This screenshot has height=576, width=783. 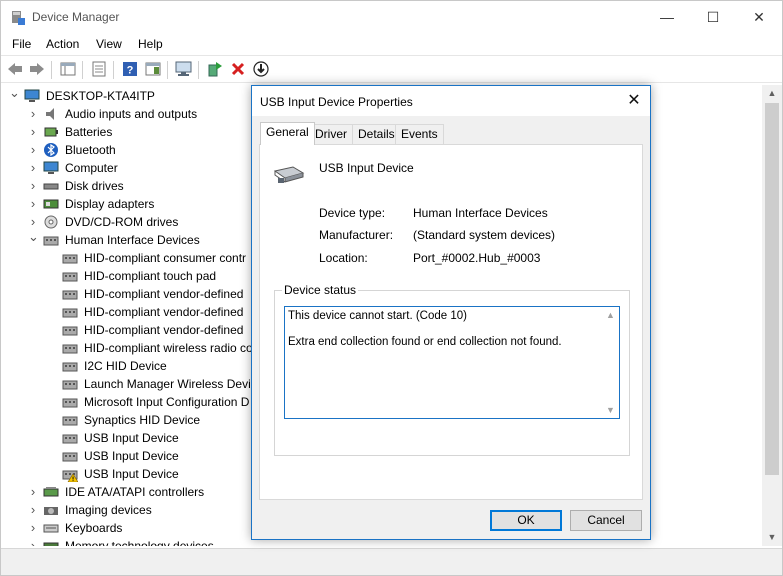 What do you see at coordinates (391, 69) in the screenshot?
I see `toolbar: ?` at bounding box center [391, 69].